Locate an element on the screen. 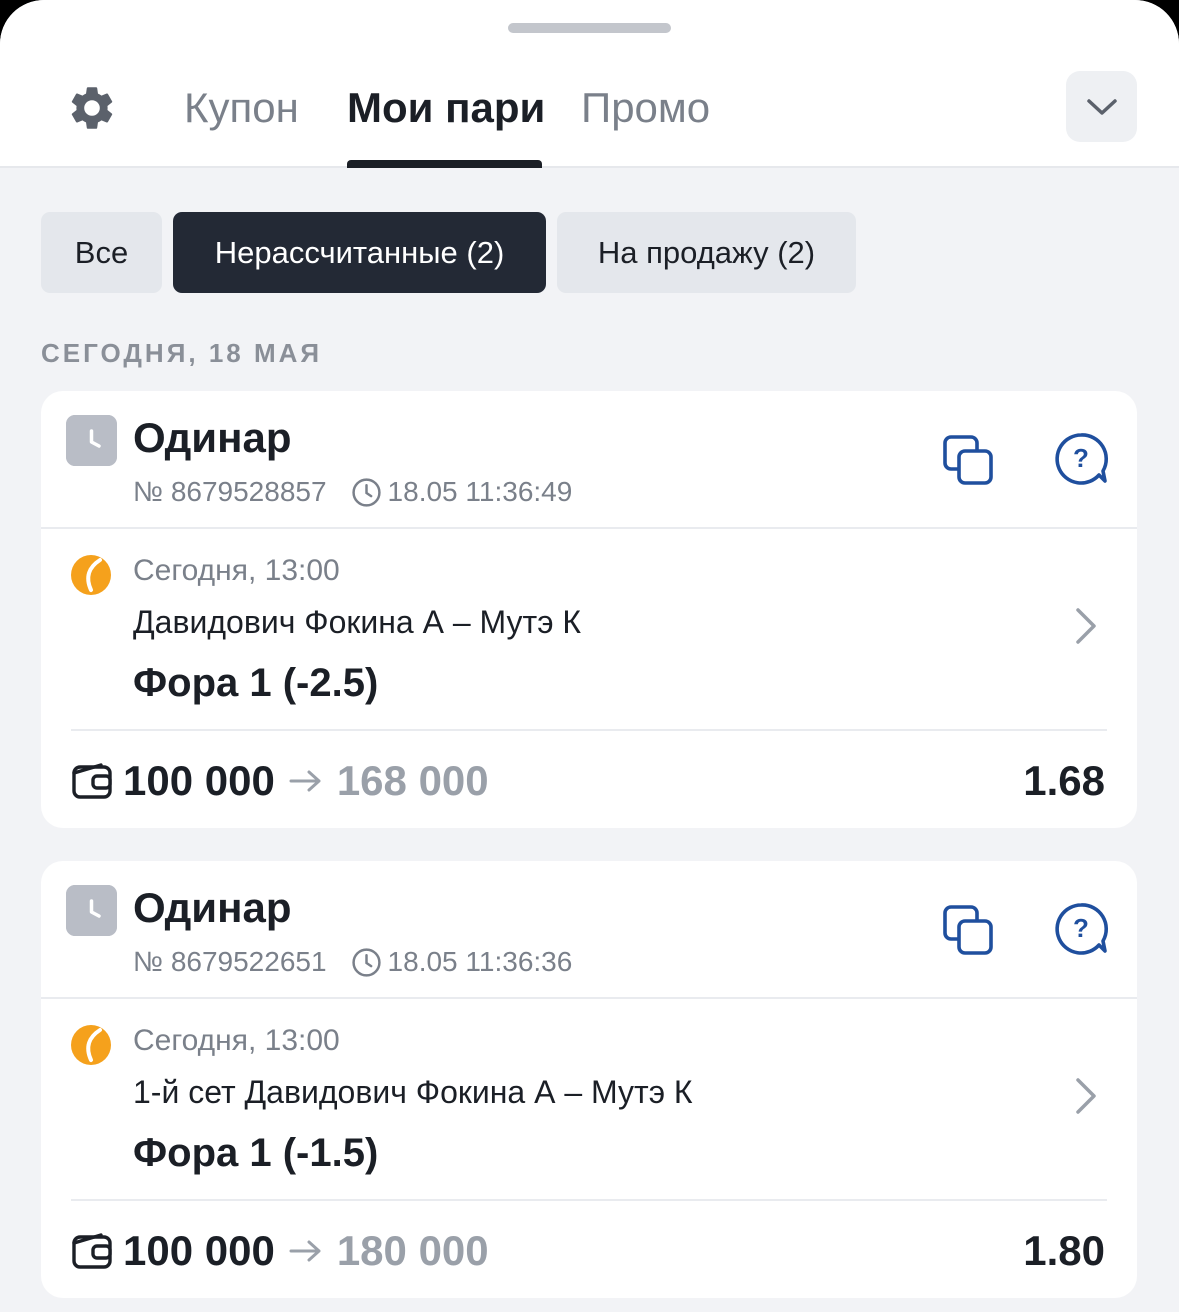 The image size is (1179, 1312). bet-footer: 100 000 168 000 1.68 is located at coordinates (589, 779).